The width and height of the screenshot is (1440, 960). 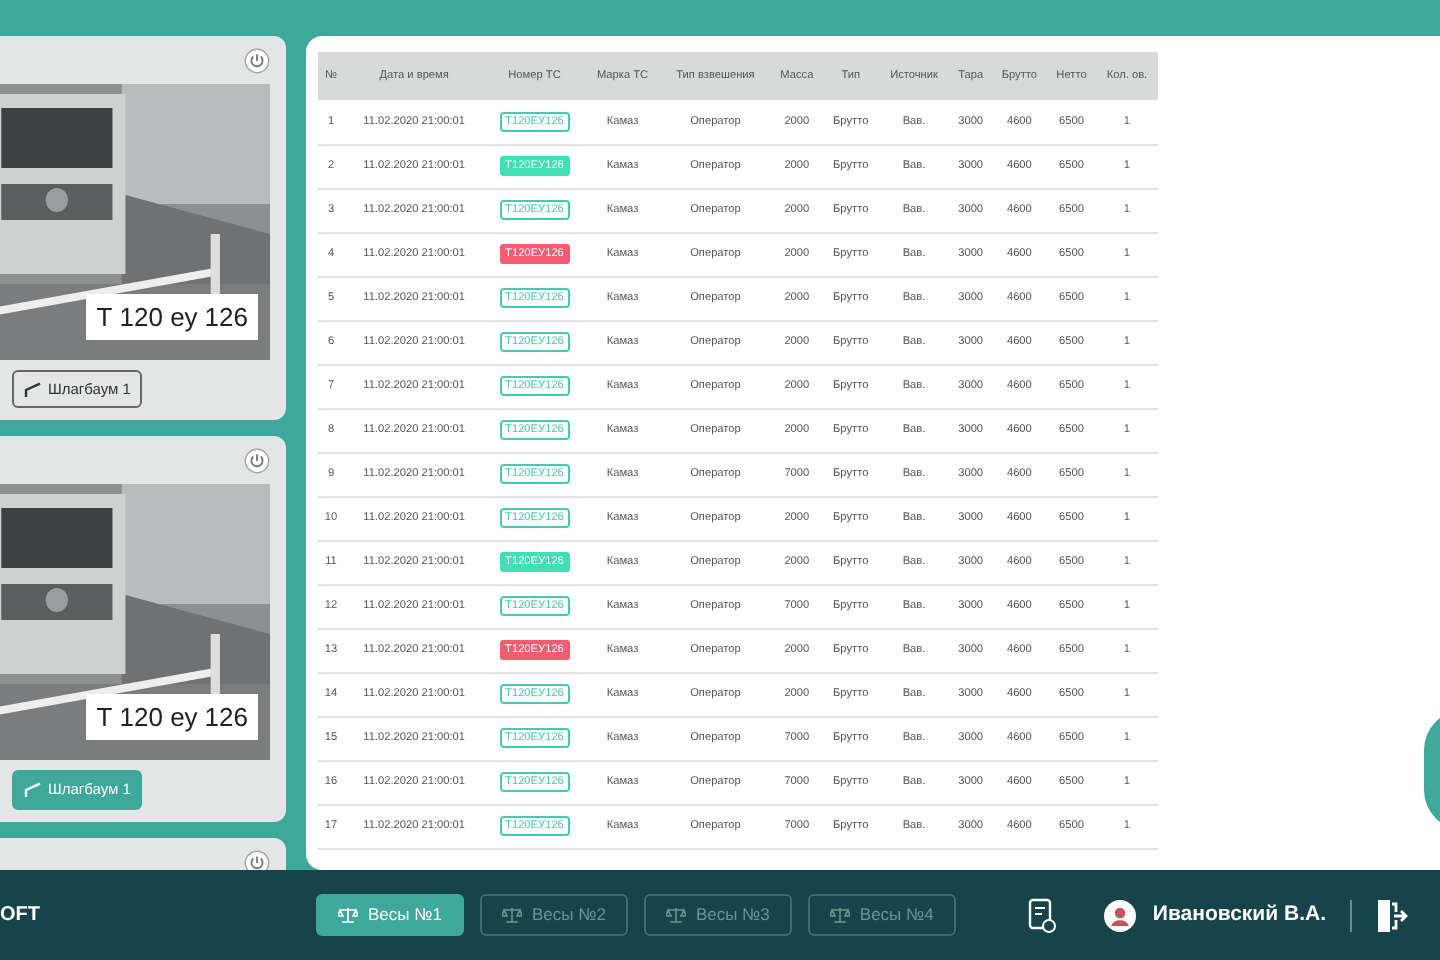 I want to click on logo-text: OFT, so click(x=21, y=916).